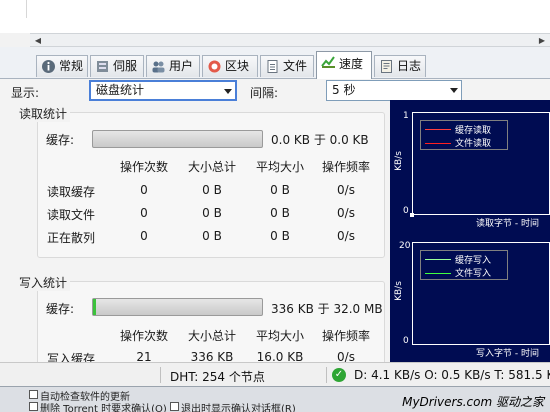  I want to click on server-icon, so click(102, 66).